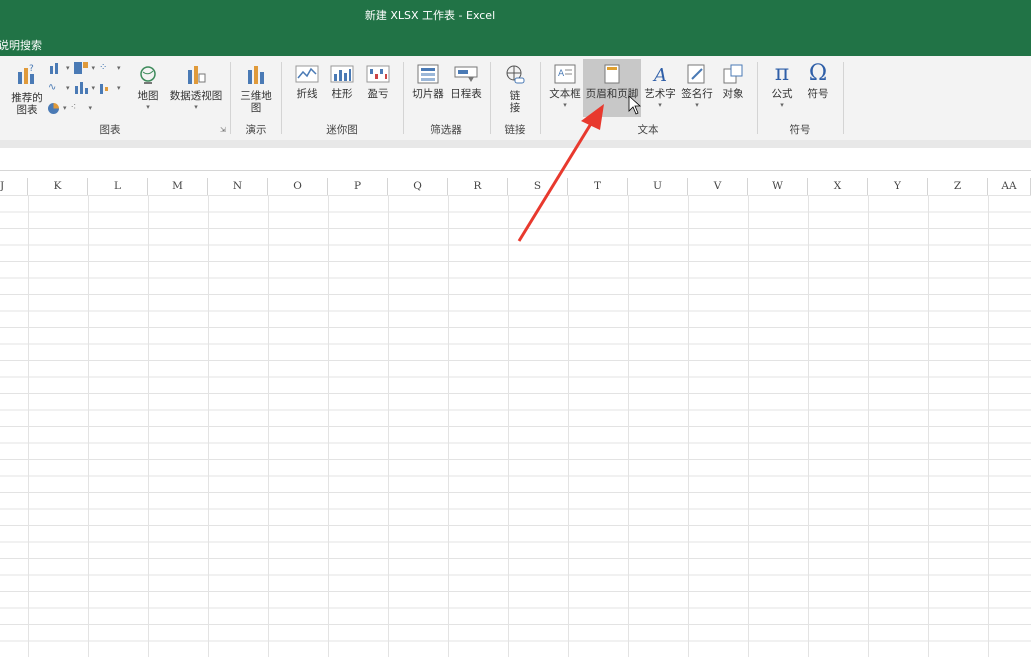 The height and width of the screenshot is (657, 1031). Describe the element at coordinates (378, 94) in the screenshot. I see `sparkline-winloss-label: 盈亏` at that location.